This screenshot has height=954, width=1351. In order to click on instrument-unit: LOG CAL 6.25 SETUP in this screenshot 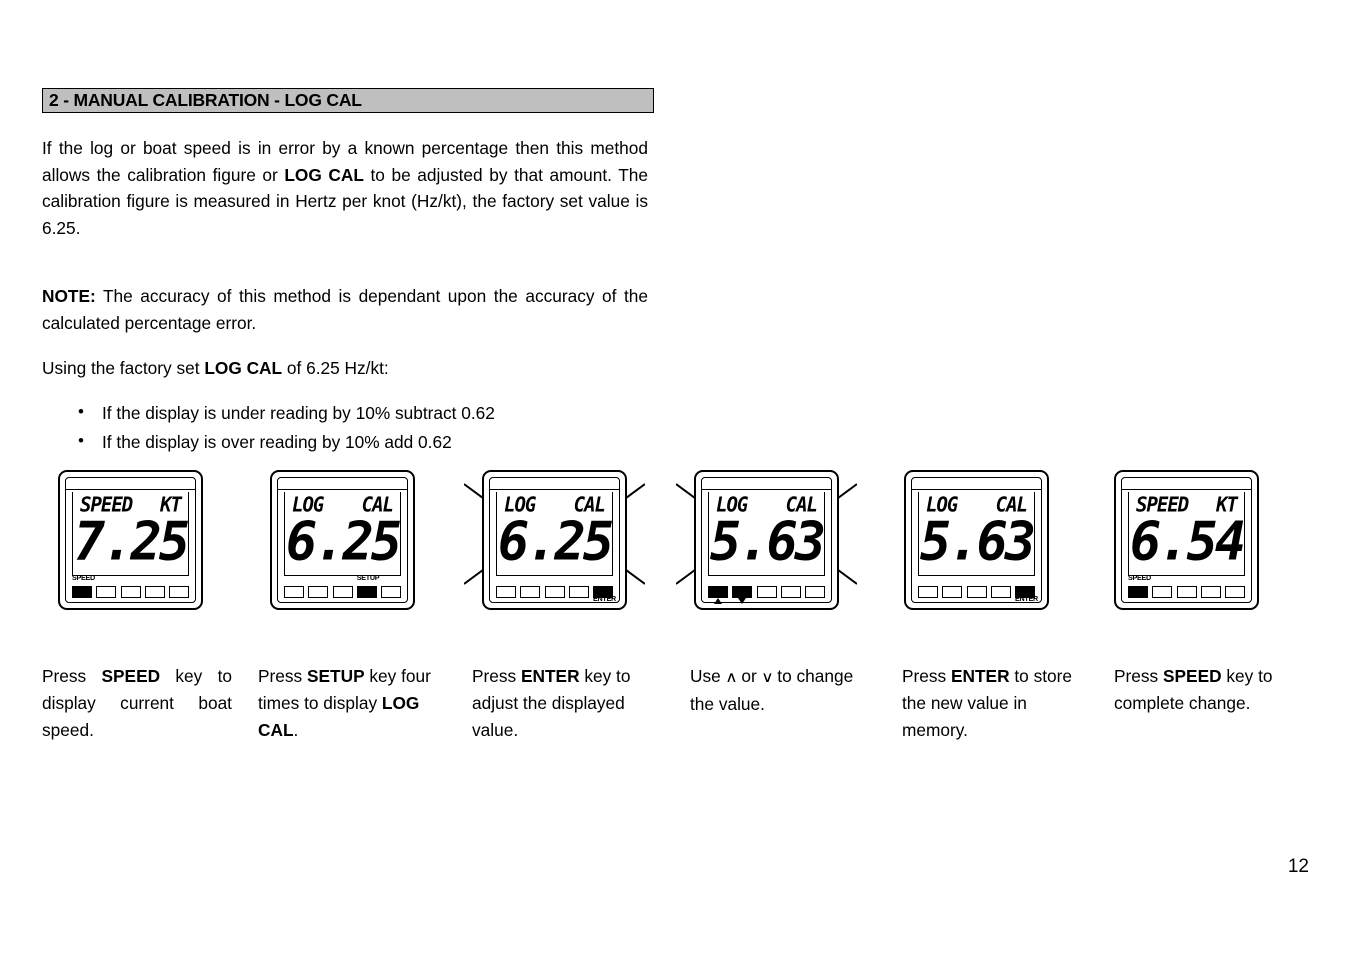, I will do `click(342, 542)`.